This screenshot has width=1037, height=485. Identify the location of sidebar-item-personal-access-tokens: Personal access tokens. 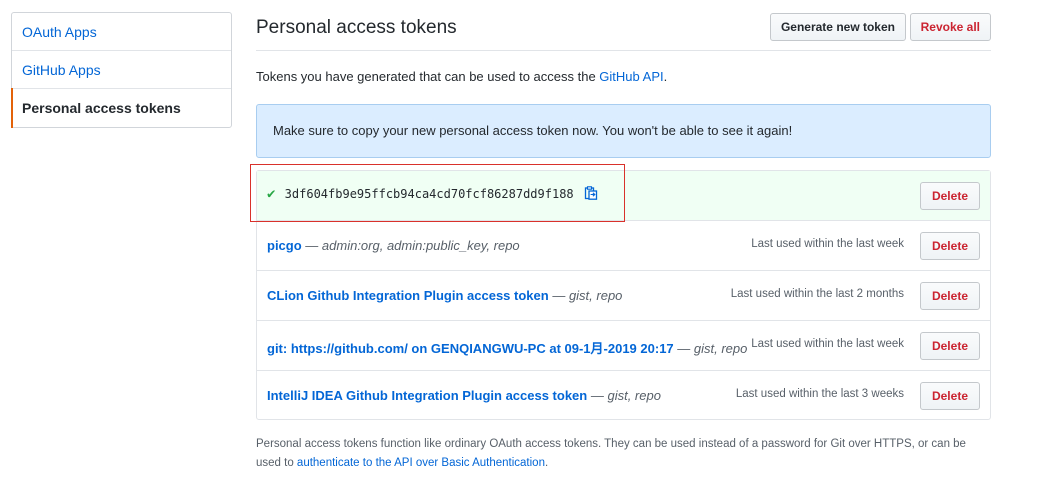
(121, 108).